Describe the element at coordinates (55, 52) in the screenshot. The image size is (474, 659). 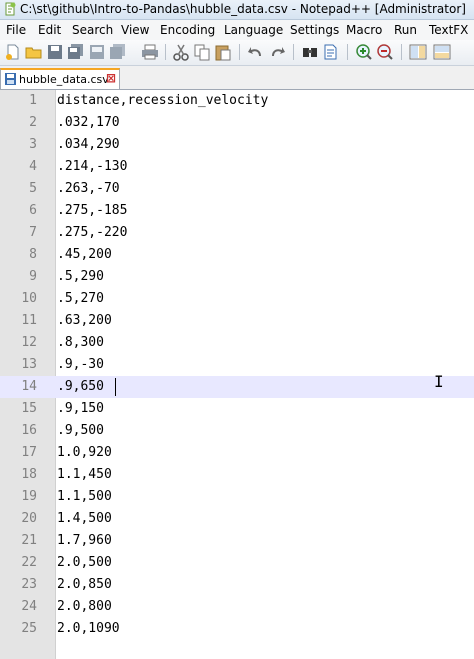
I see `save-icon` at that location.